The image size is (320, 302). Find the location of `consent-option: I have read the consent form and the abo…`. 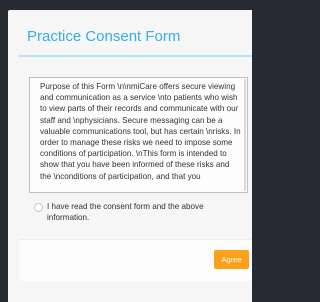

consent-option: I have read the consent form and the abo… is located at coordinates (141, 214).